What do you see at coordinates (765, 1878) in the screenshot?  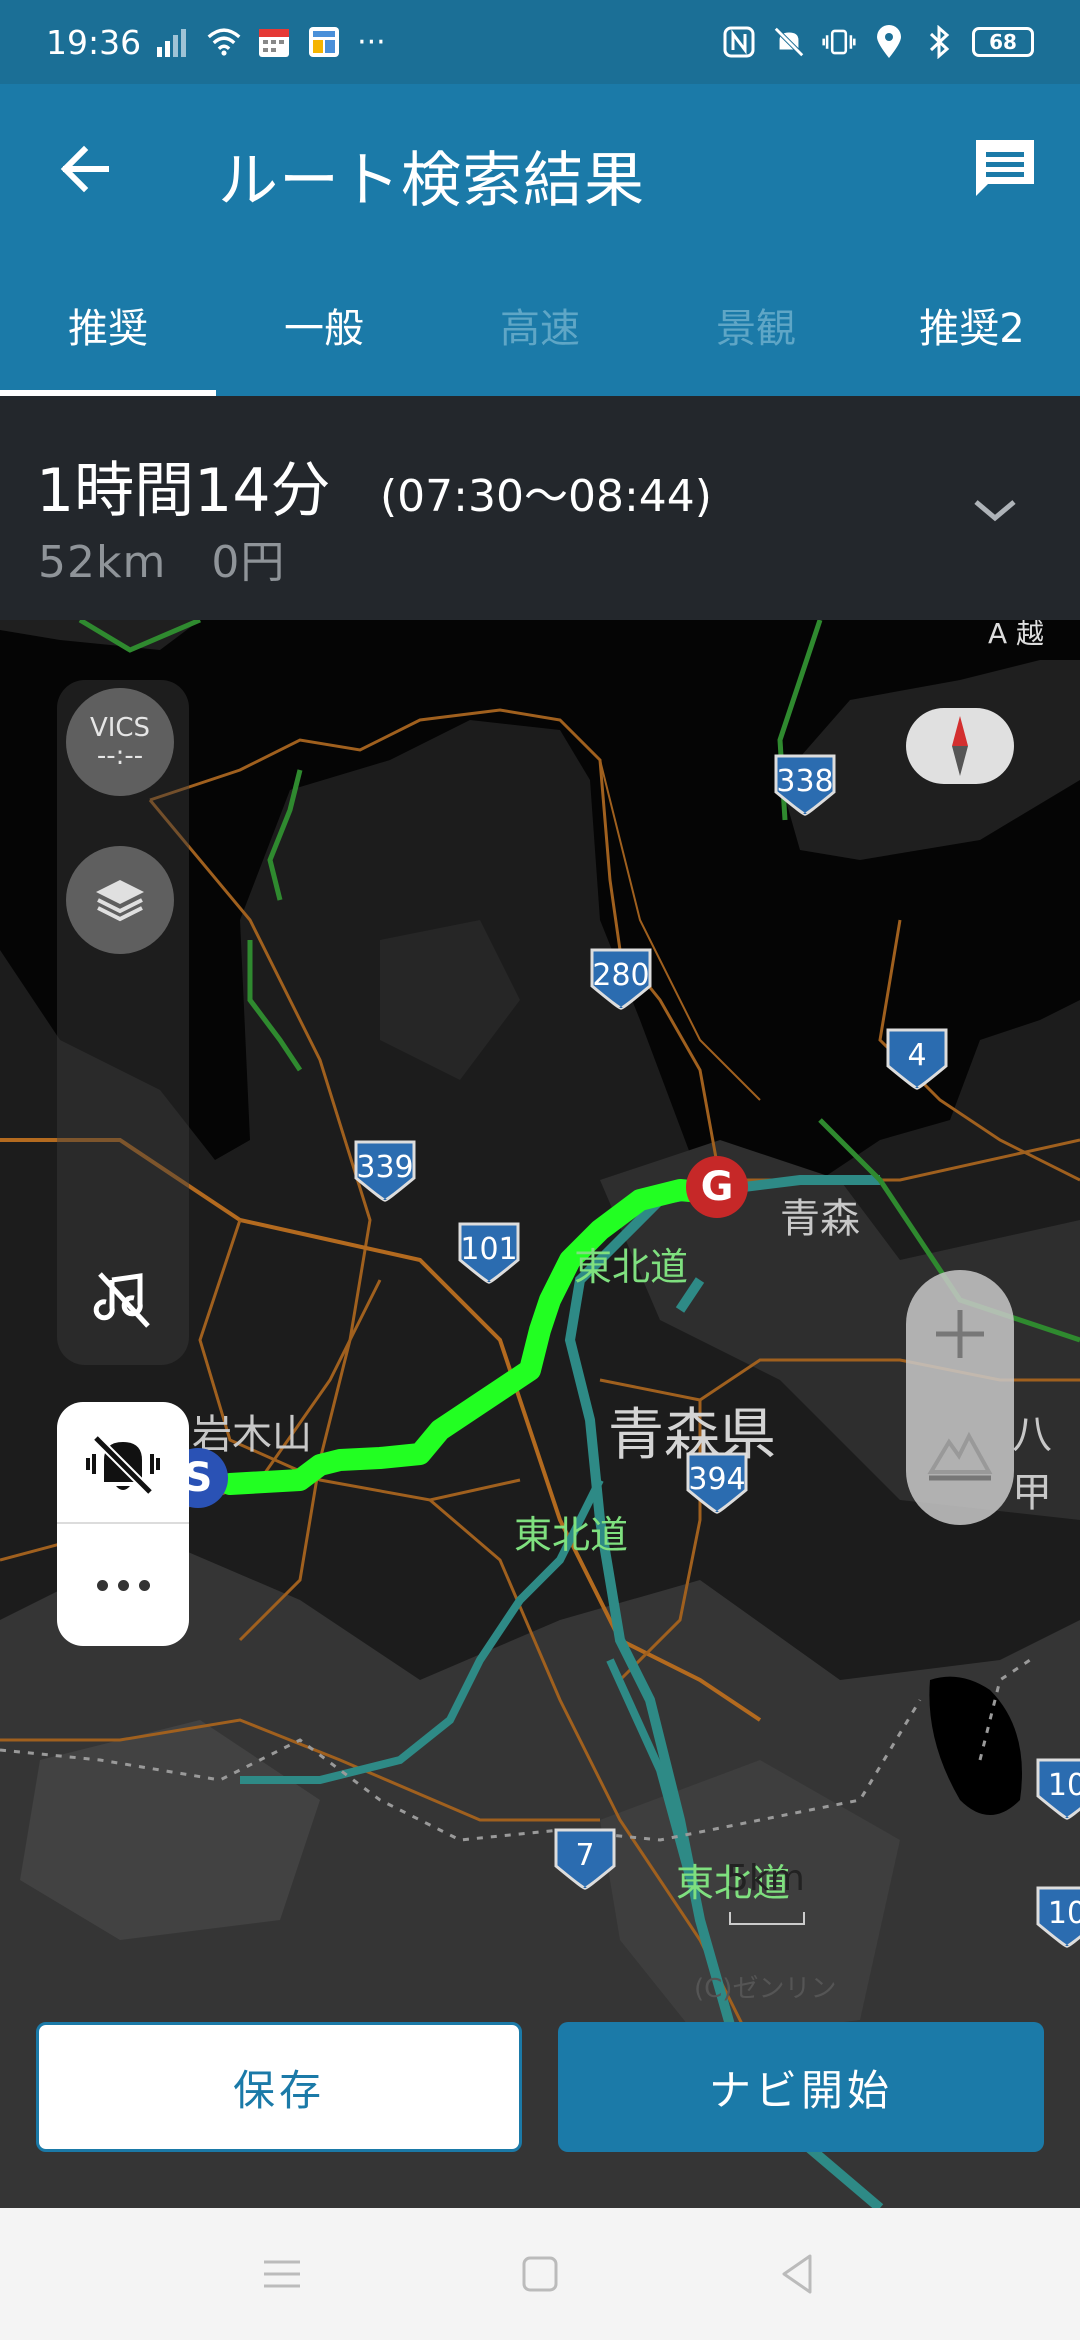 I see `scale-label: 5km` at bounding box center [765, 1878].